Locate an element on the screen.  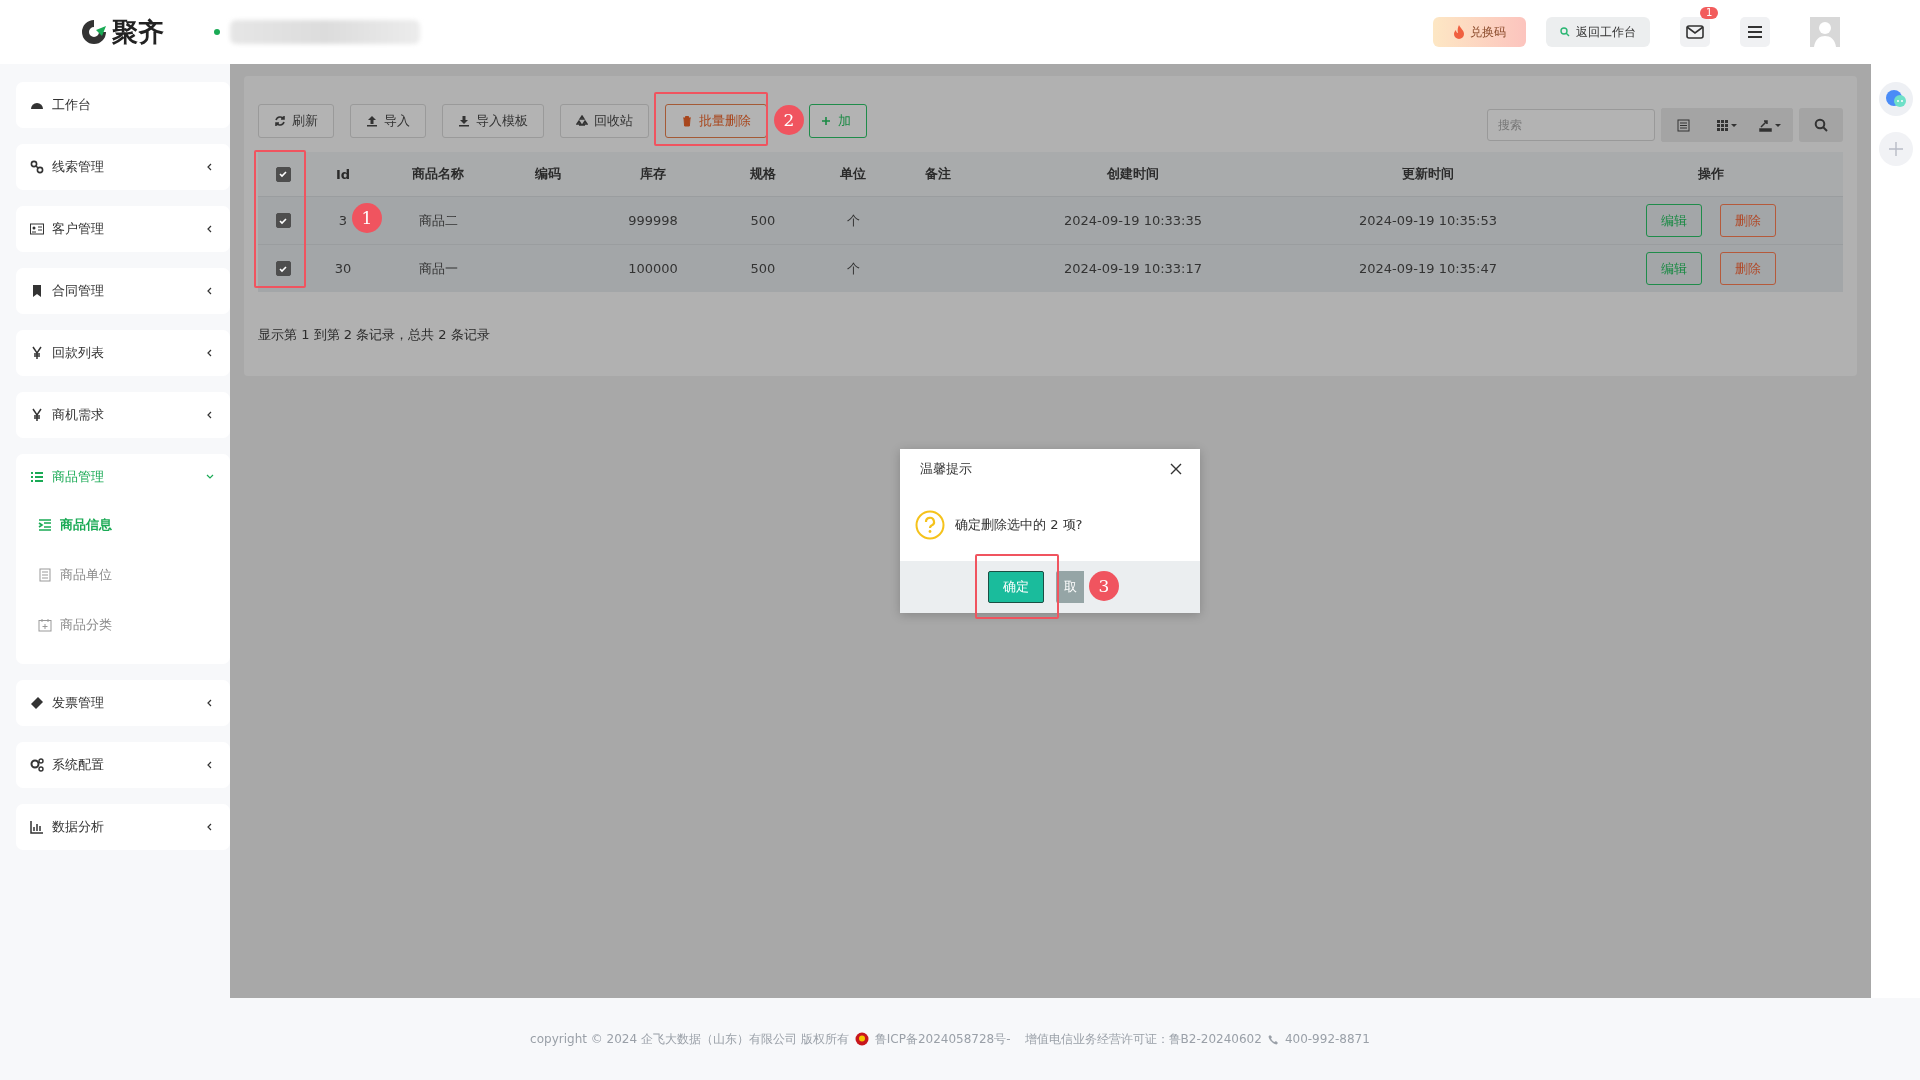
export-icon is located at coordinates (1771, 125).